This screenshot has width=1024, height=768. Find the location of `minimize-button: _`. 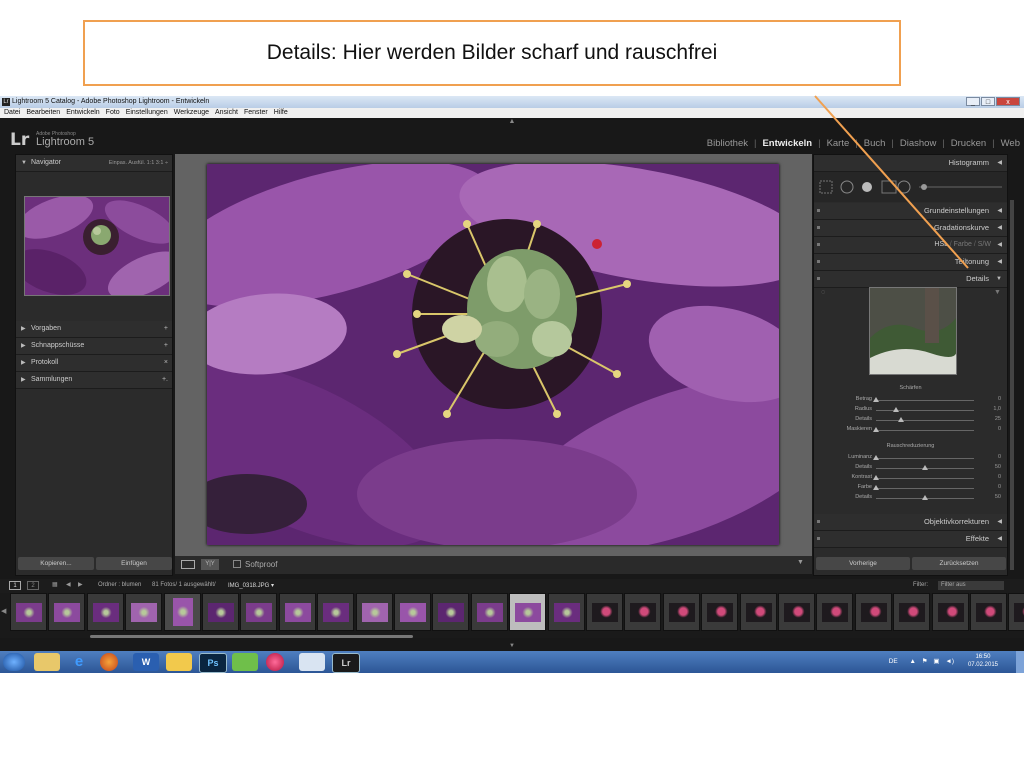

minimize-button: _ is located at coordinates (973, 101).